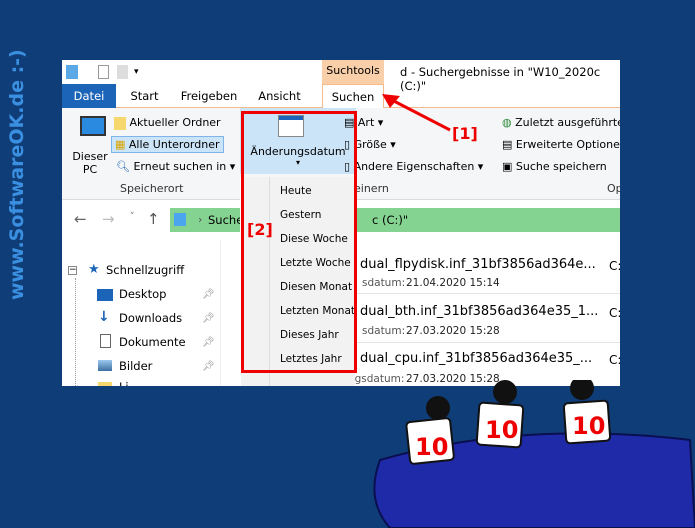 The height and width of the screenshot is (528, 695). What do you see at coordinates (561, 166) in the screenshot?
I see `label: Suche speichern` at bounding box center [561, 166].